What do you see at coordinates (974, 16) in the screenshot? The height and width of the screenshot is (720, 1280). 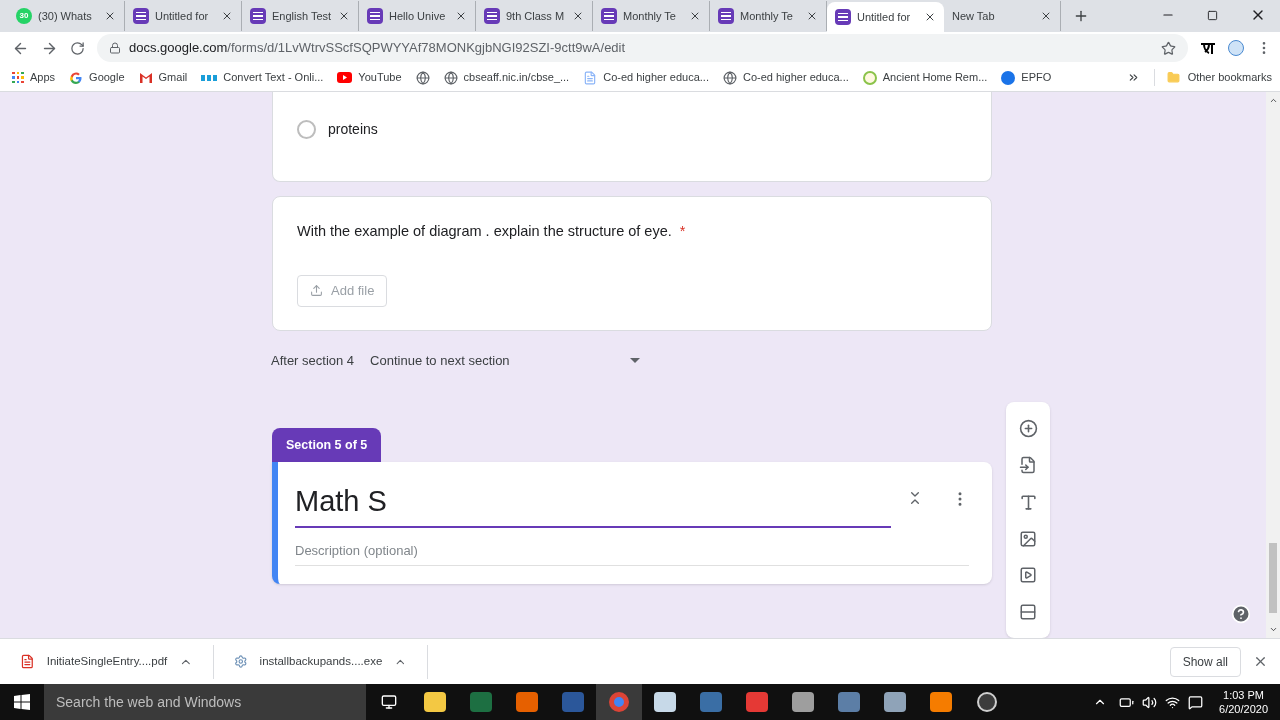 I see `tab-title: New Tab` at bounding box center [974, 16].